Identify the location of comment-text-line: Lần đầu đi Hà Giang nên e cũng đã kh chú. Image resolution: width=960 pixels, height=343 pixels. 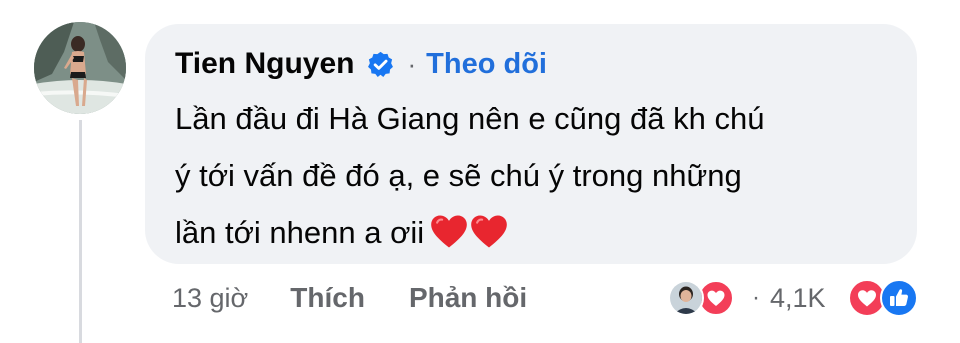
(470, 118).